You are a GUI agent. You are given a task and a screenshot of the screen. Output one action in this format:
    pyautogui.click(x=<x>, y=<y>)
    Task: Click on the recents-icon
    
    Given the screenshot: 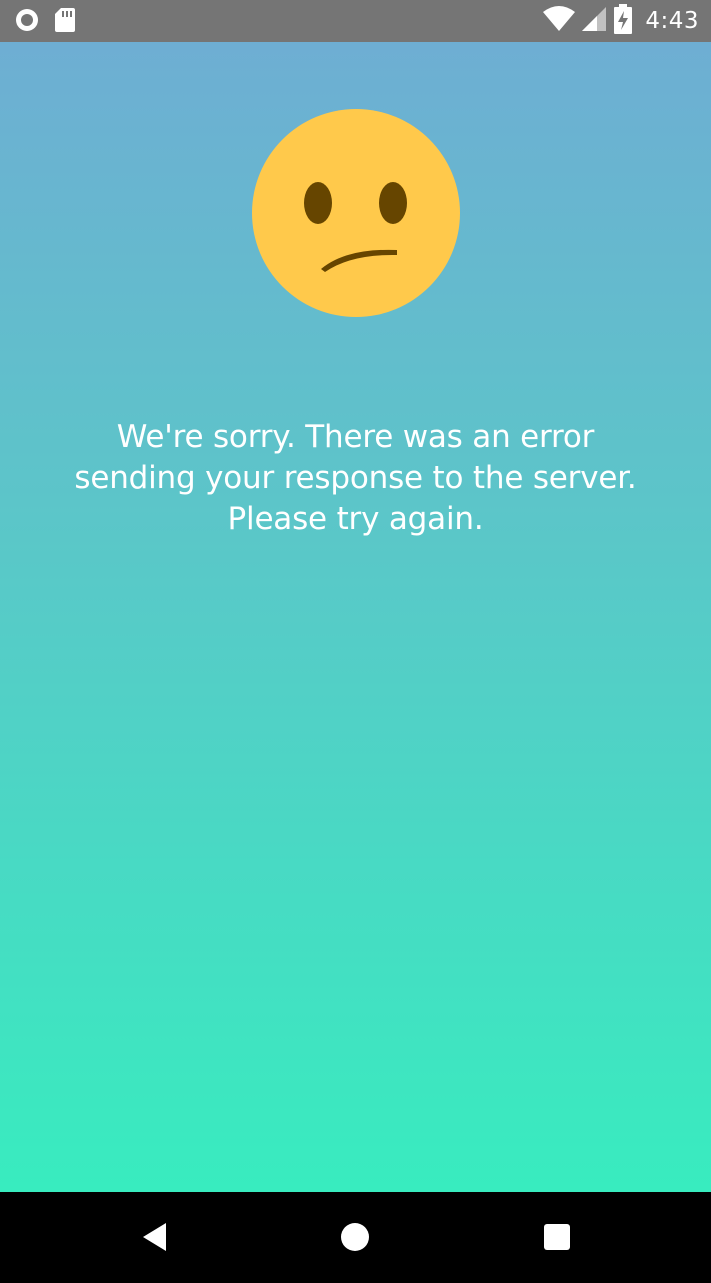 What is the action you would take?
    pyautogui.click(x=557, y=1237)
    